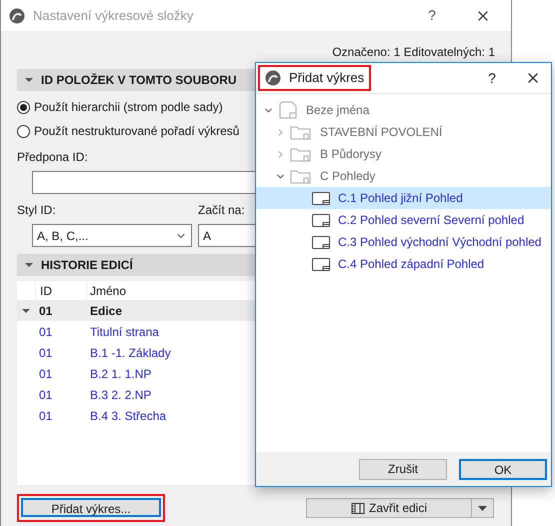 Image resolution: width=555 pixels, height=526 pixels. I want to click on selection-status: Označeno: 1 Editovatelných: 1, so click(413, 52).